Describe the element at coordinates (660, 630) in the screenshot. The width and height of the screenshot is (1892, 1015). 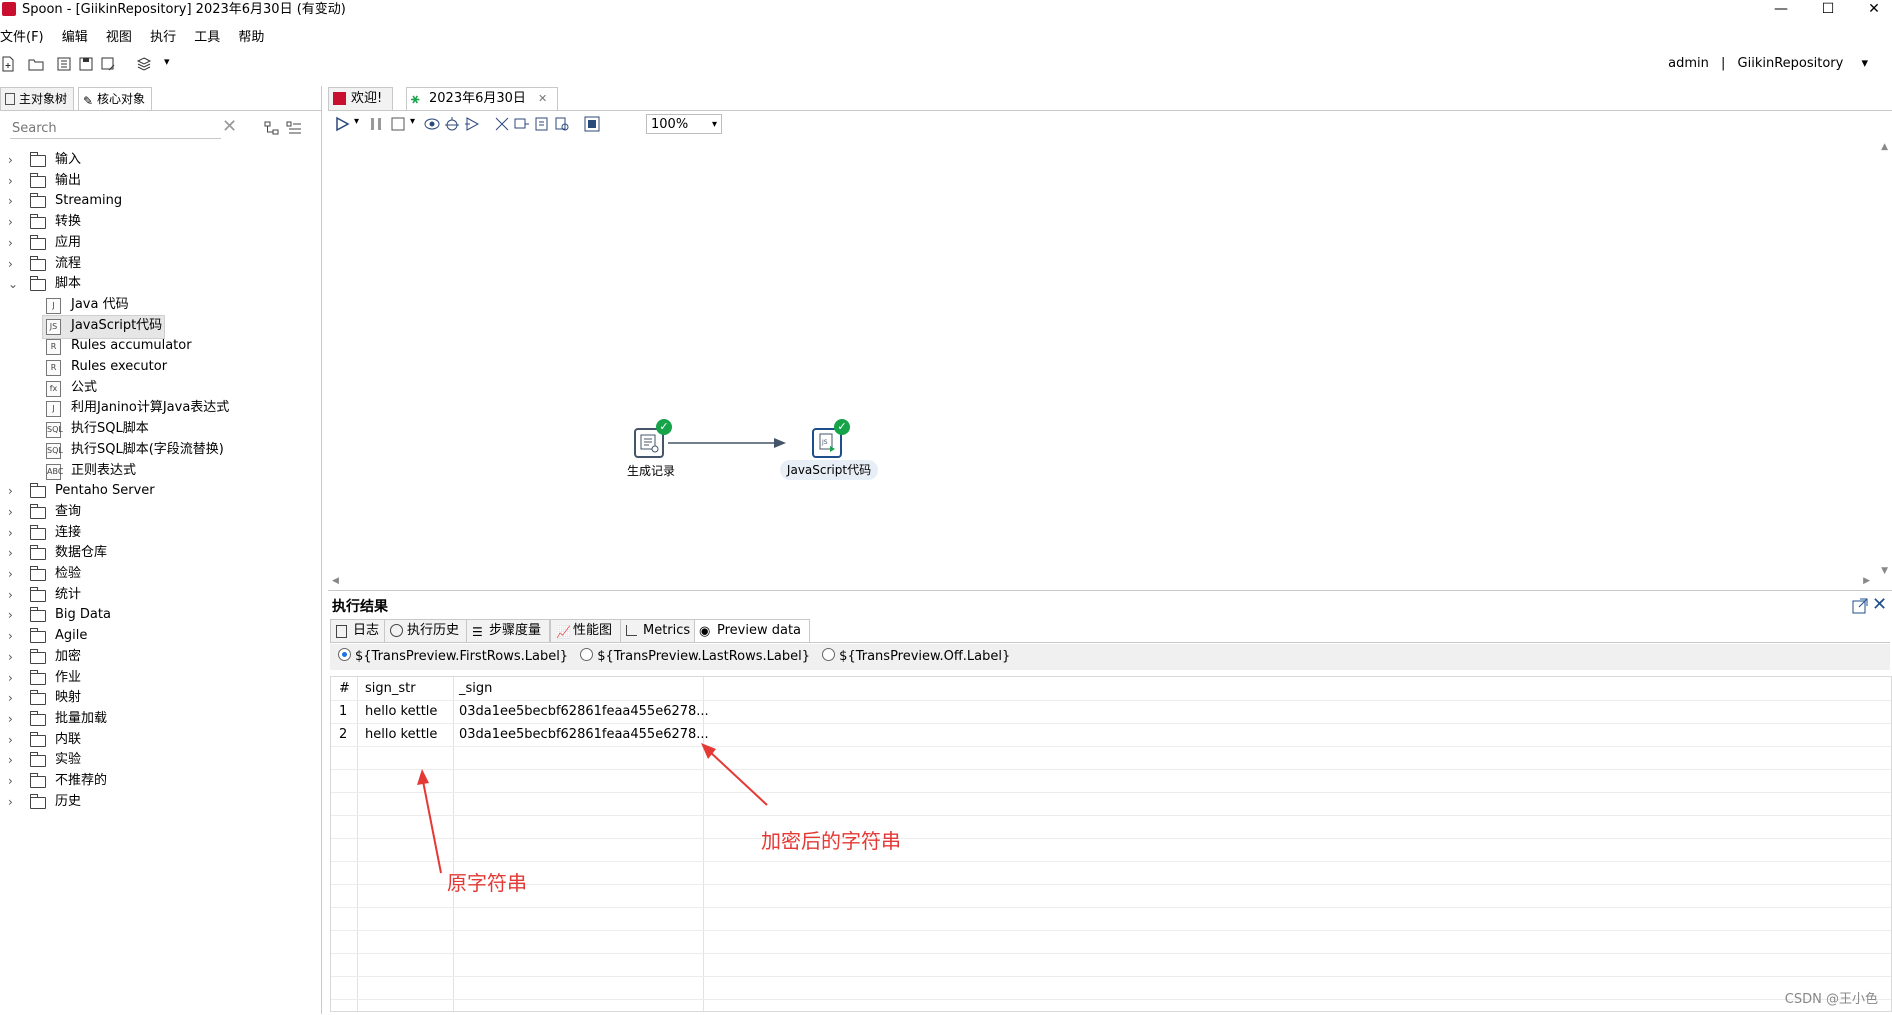
I see `tab-metrics: Metrics` at that location.